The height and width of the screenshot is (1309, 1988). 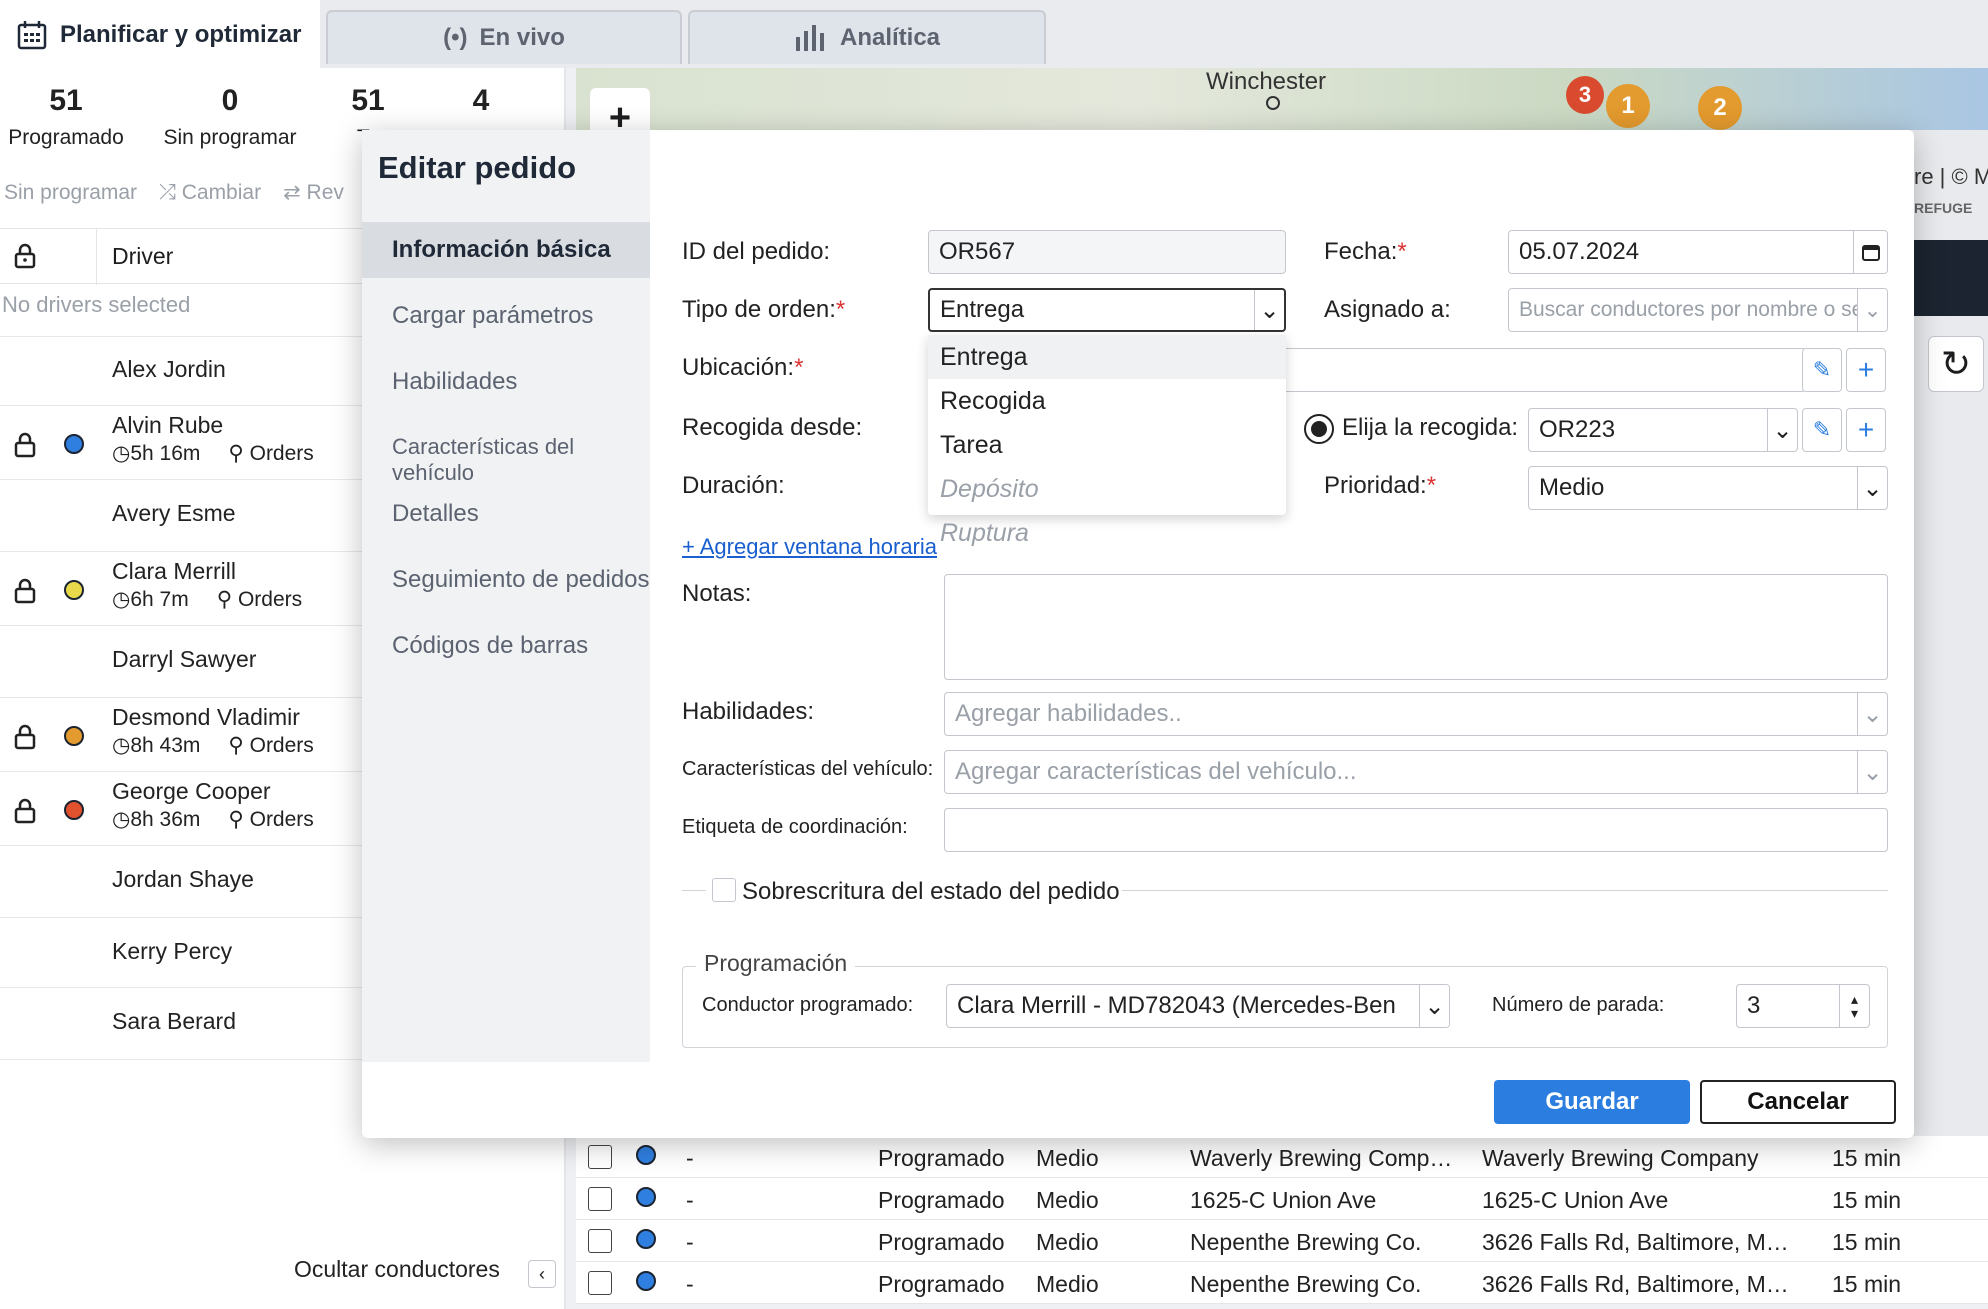 I want to click on map-cluster-badge: 1, so click(x=1628, y=106).